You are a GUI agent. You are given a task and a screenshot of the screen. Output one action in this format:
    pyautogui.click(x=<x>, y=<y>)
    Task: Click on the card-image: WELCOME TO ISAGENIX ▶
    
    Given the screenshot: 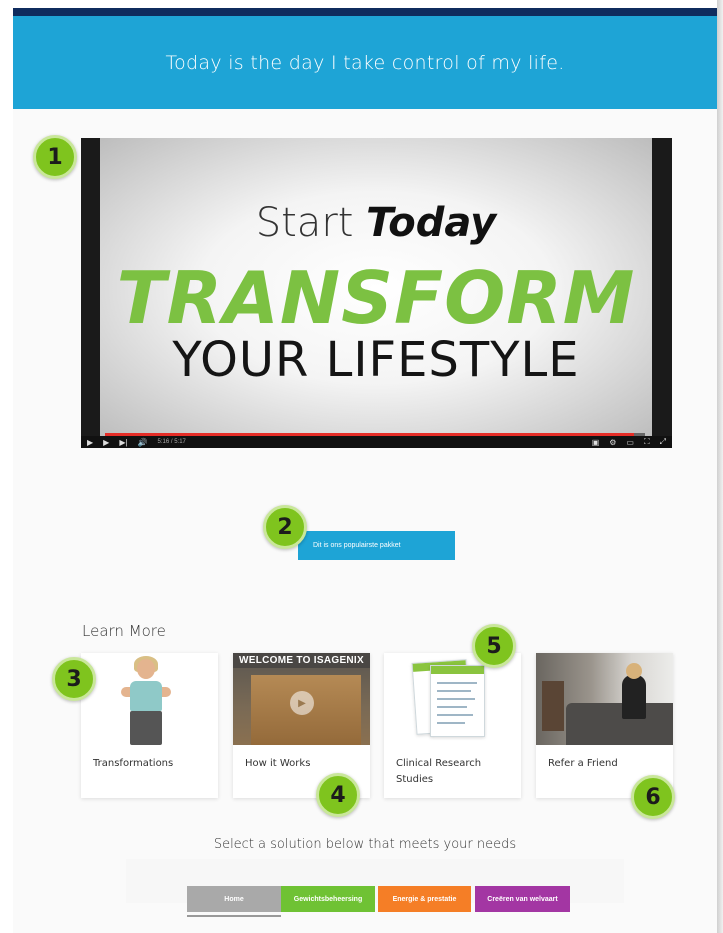 What is the action you would take?
    pyautogui.click(x=301, y=699)
    